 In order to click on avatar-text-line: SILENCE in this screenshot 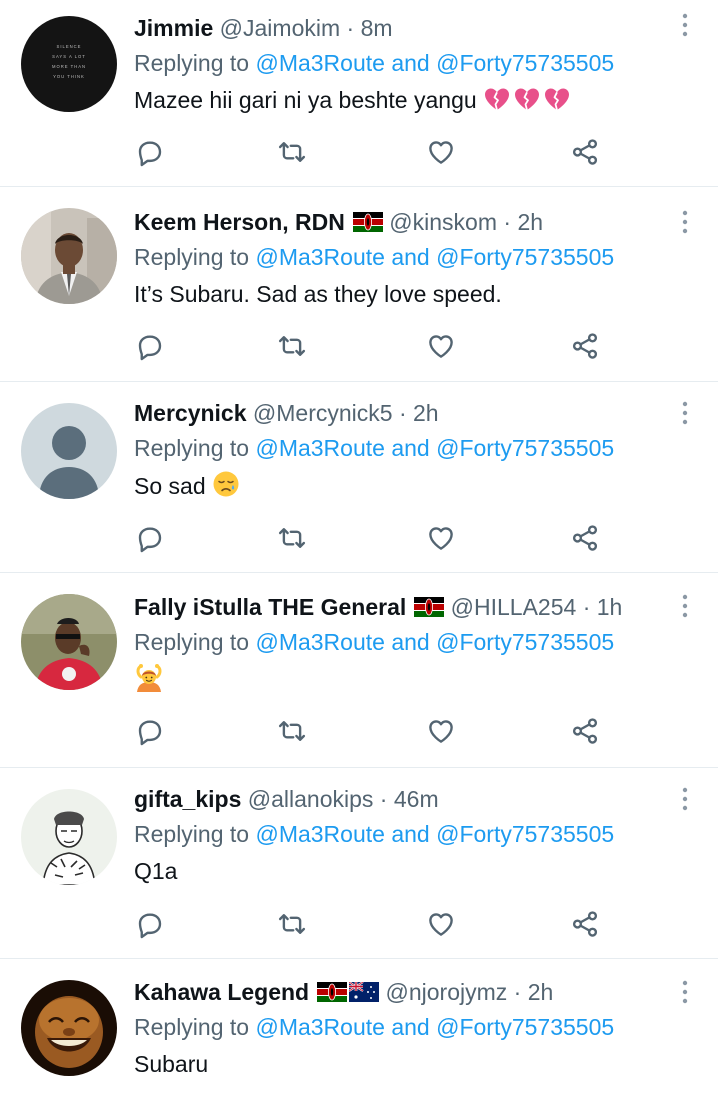, I will do `click(69, 46)`.